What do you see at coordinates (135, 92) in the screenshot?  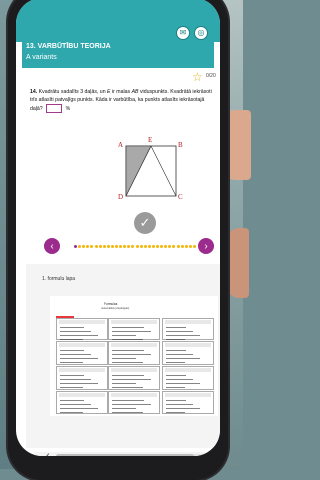 I see `segment-ab: AB` at bounding box center [135, 92].